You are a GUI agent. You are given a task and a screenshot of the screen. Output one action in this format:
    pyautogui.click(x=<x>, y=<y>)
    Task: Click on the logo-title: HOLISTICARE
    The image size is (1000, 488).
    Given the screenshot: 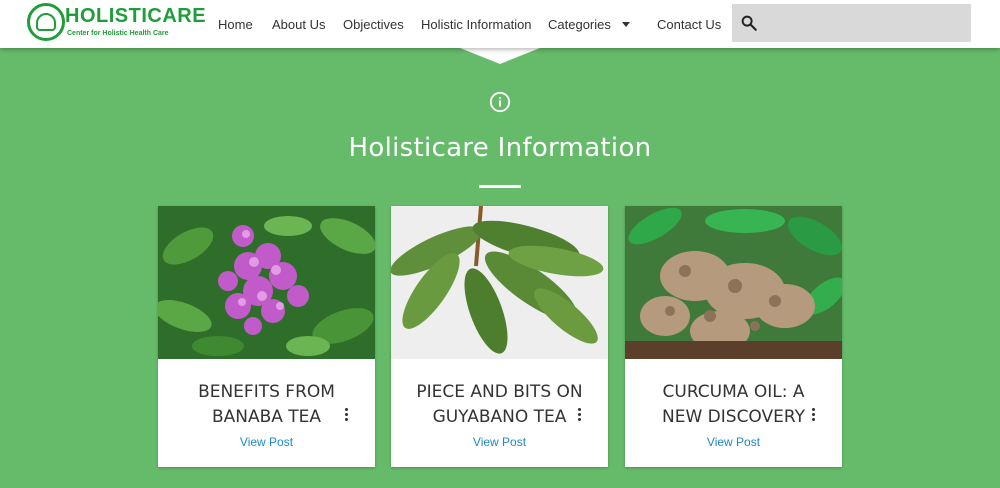 What is the action you would take?
    pyautogui.click(x=136, y=16)
    